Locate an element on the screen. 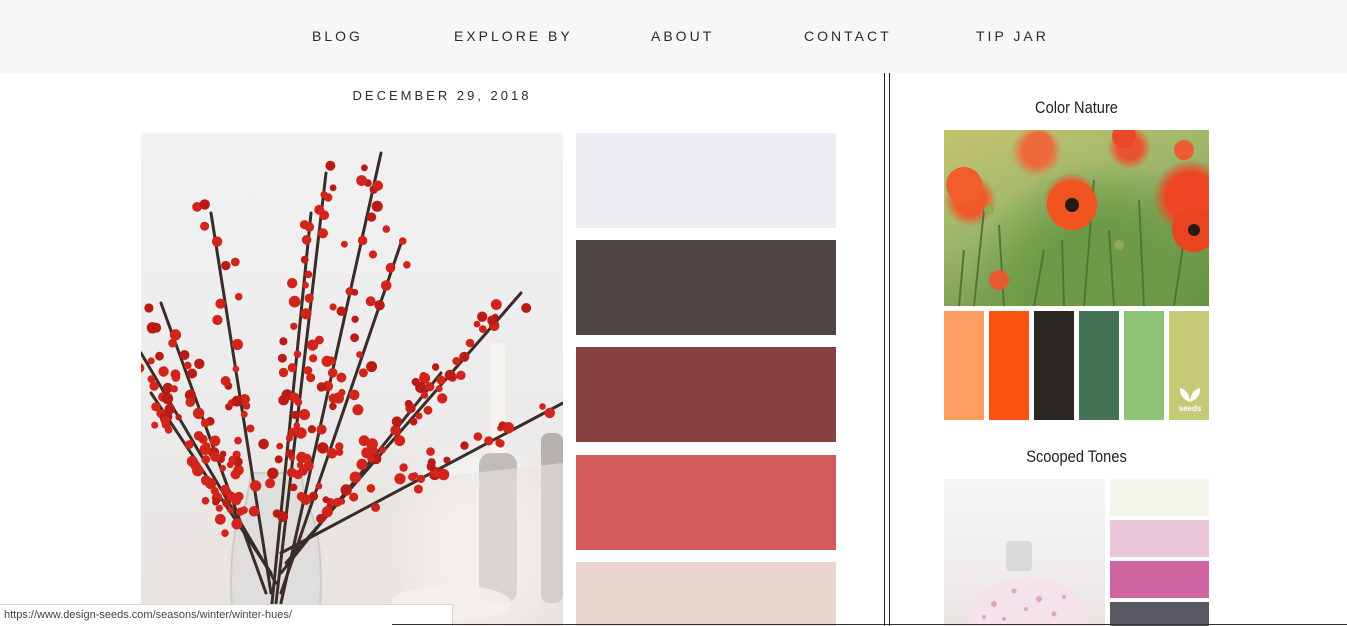 This screenshot has width=1347, height=626. seeds-logo-text: seeds is located at coordinates (1190, 408).